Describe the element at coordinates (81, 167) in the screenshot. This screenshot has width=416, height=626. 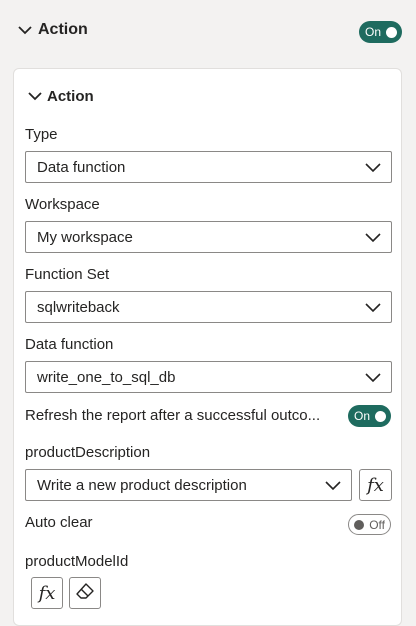
I see `type-value: Data function` at that location.